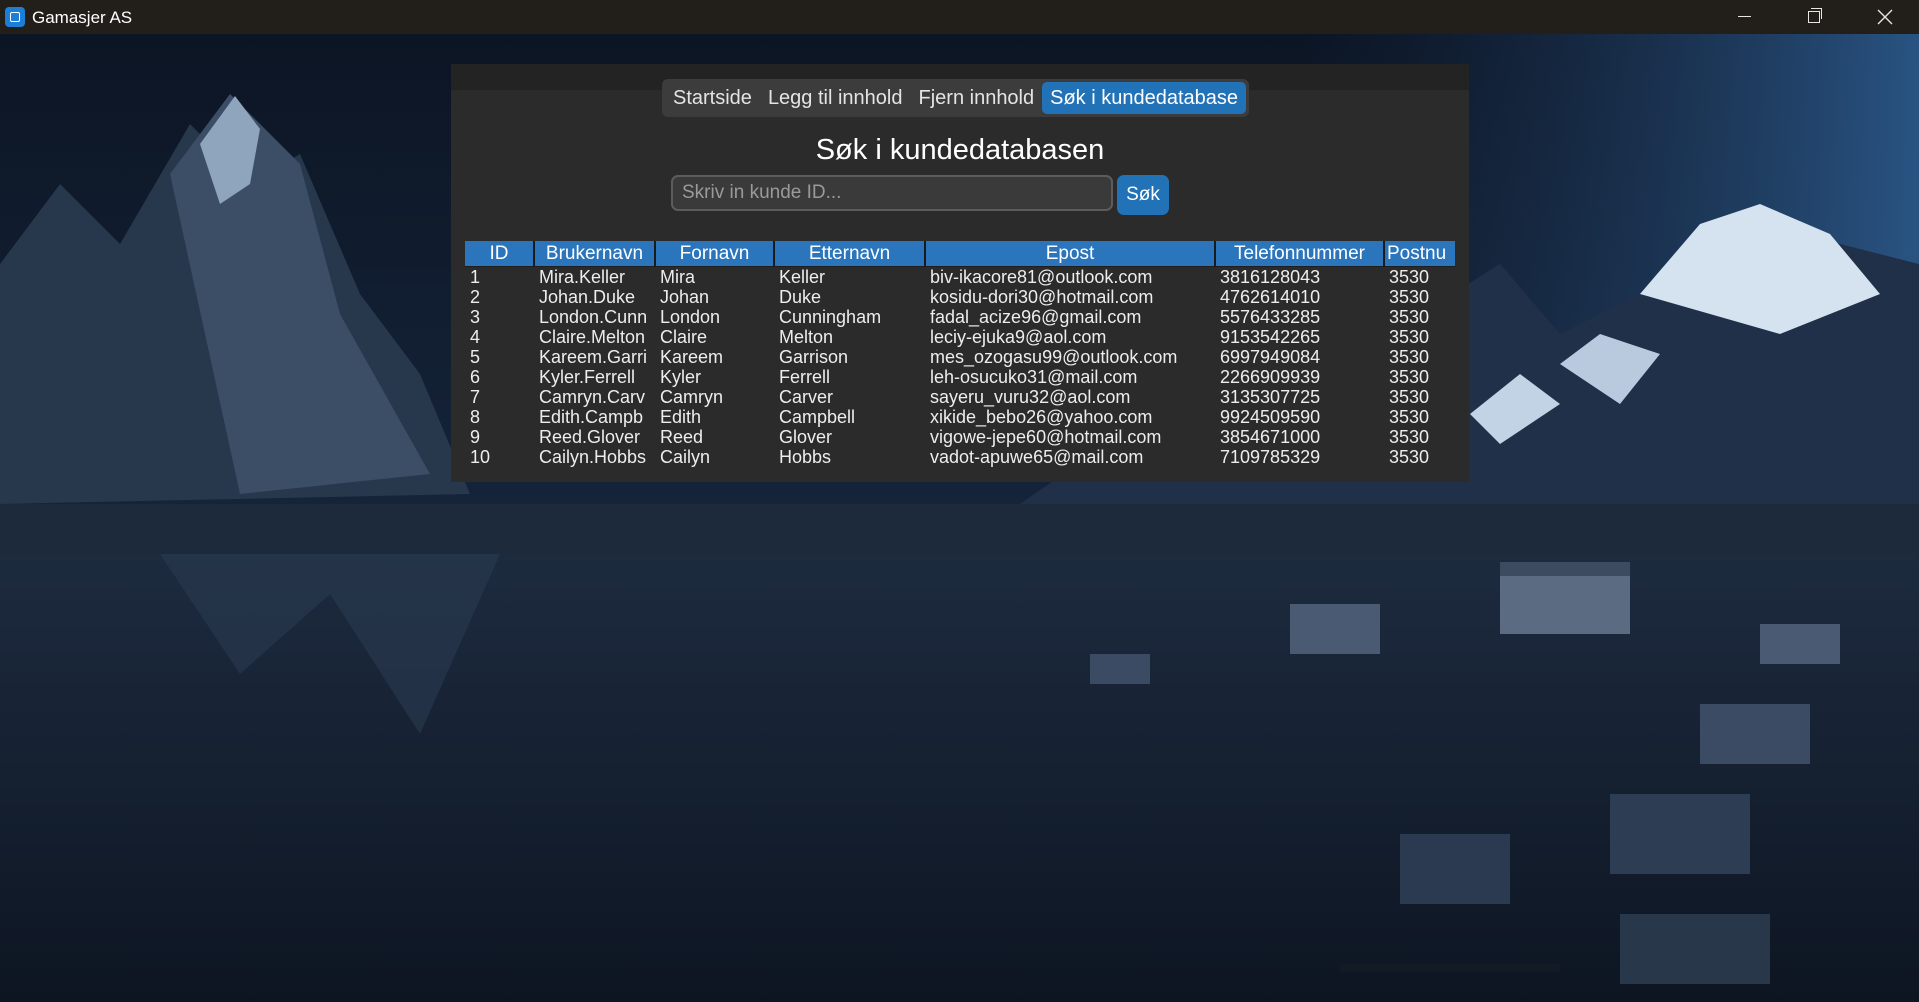 This screenshot has height=1002, width=1919. What do you see at coordinates (582, 277) in the screenshot?
I see `cell-brukernavn: Mira.Keller` at bounding box center [582, 277].